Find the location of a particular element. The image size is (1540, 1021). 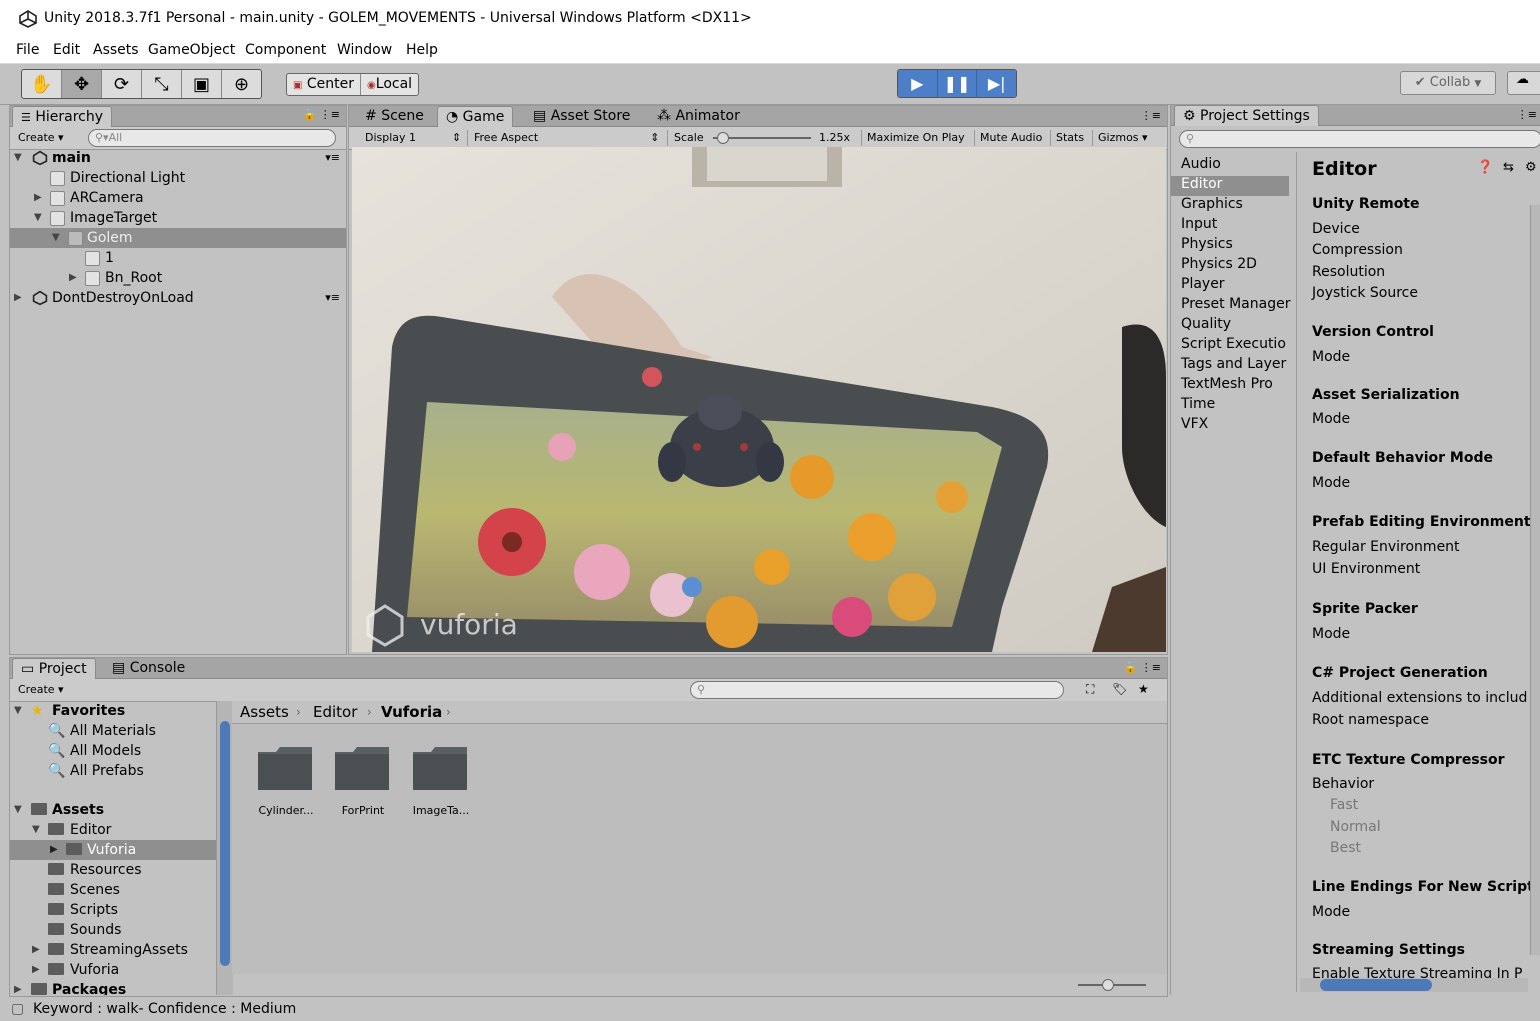

tree-packages: ▶ Packages is located at coordinates (113, 987).